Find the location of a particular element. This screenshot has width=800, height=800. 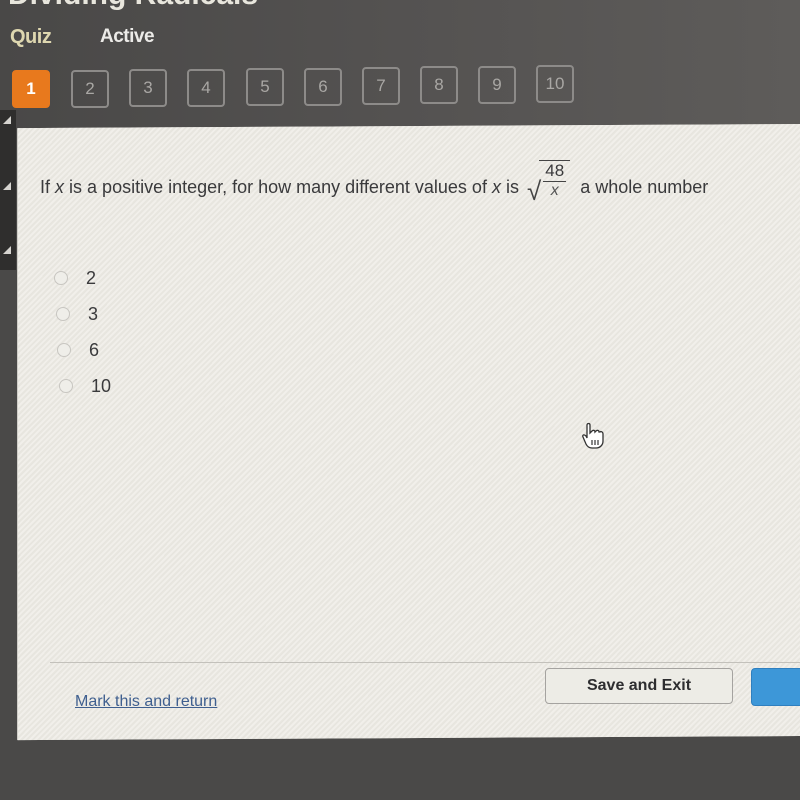

mark-and-return-link: Mark this and return is located at coordinates (146, 702).